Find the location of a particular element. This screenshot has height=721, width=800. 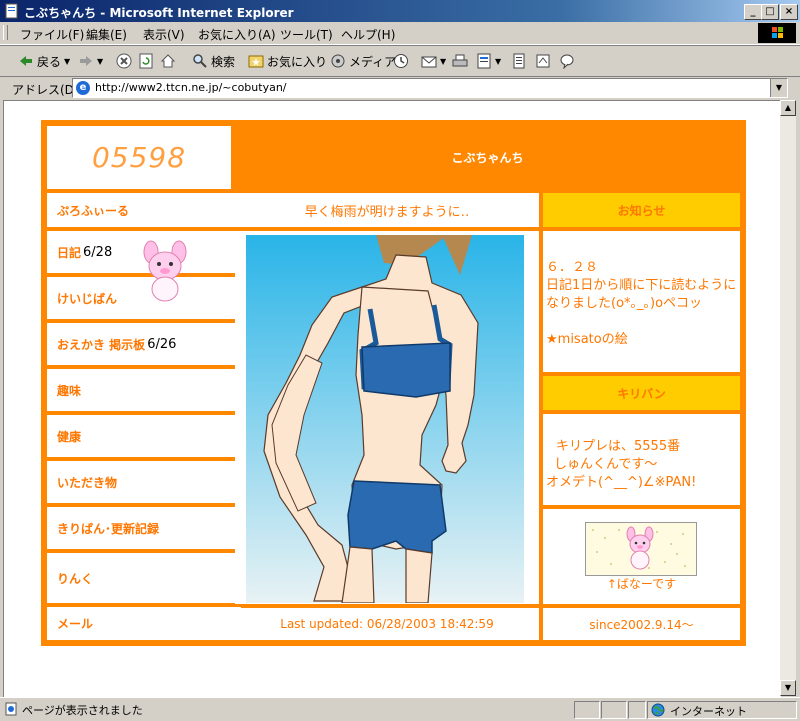

nav-gifts: いただき物 is located at coordinates (144, 482).